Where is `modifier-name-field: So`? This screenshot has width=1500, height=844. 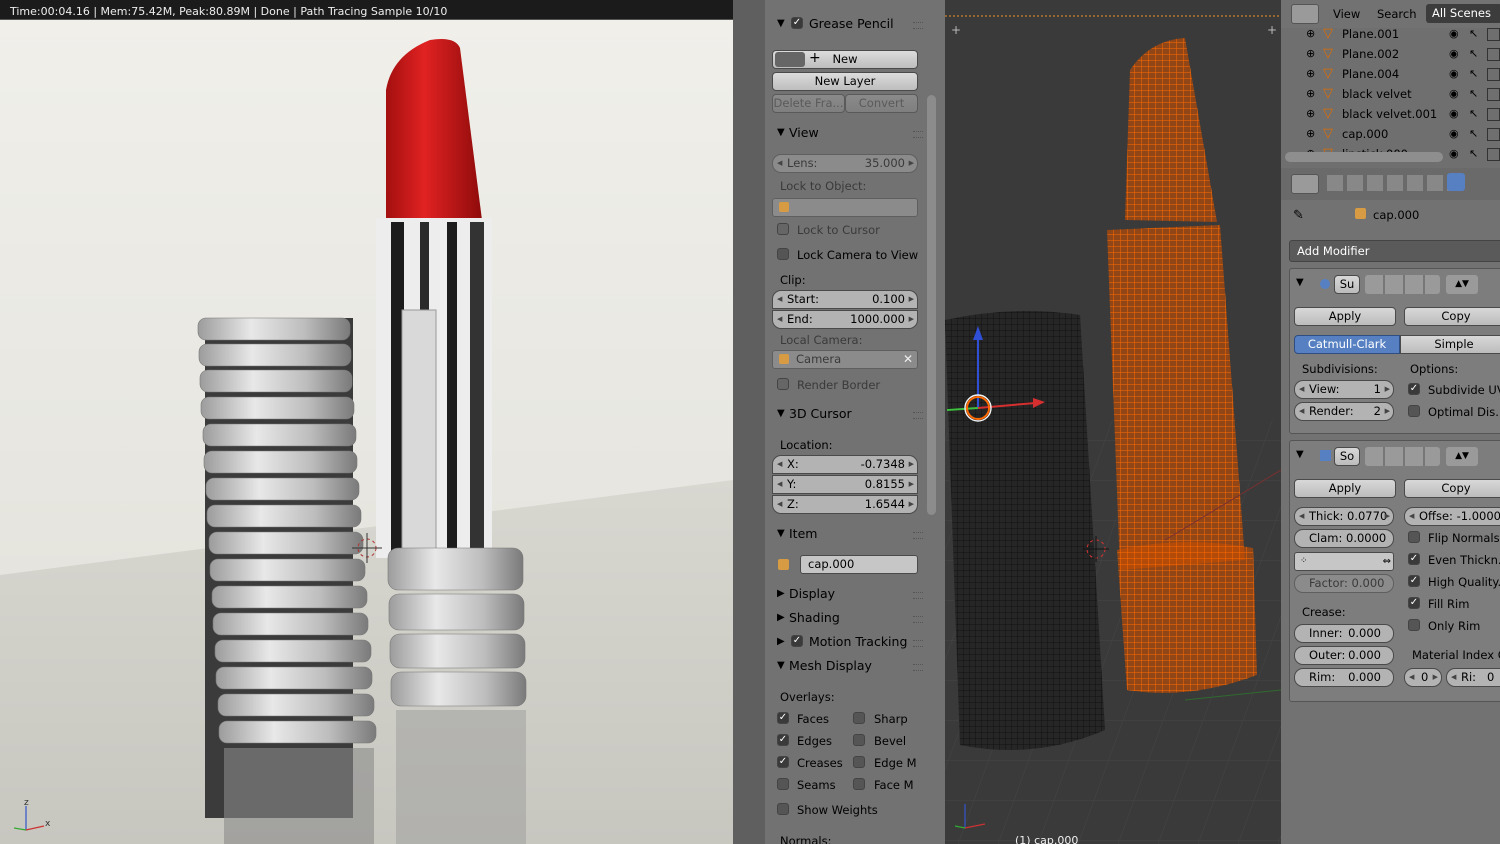 modifier-name-field: So is located at coordinates (1347, 456).